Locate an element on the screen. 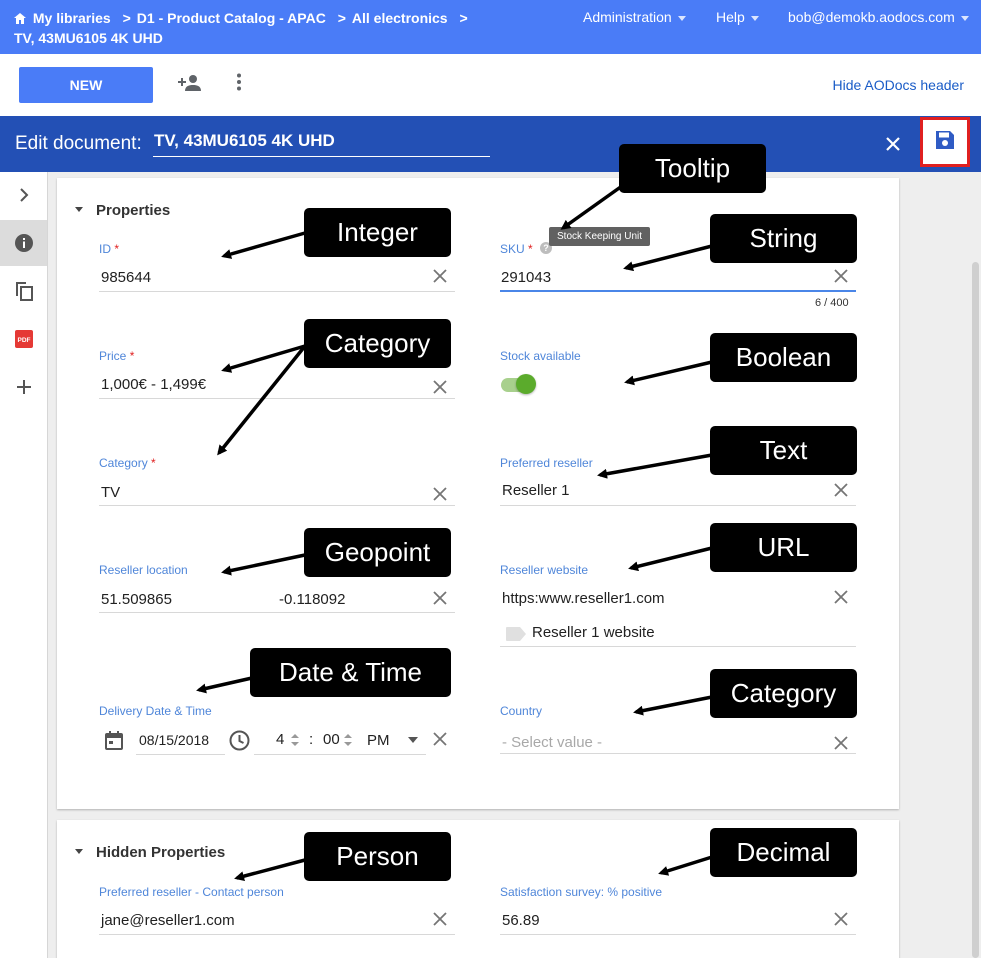 Image resolution: width=981 pixels, height=958 pixels. label-tag-icon is located at coordinates (516, 634).